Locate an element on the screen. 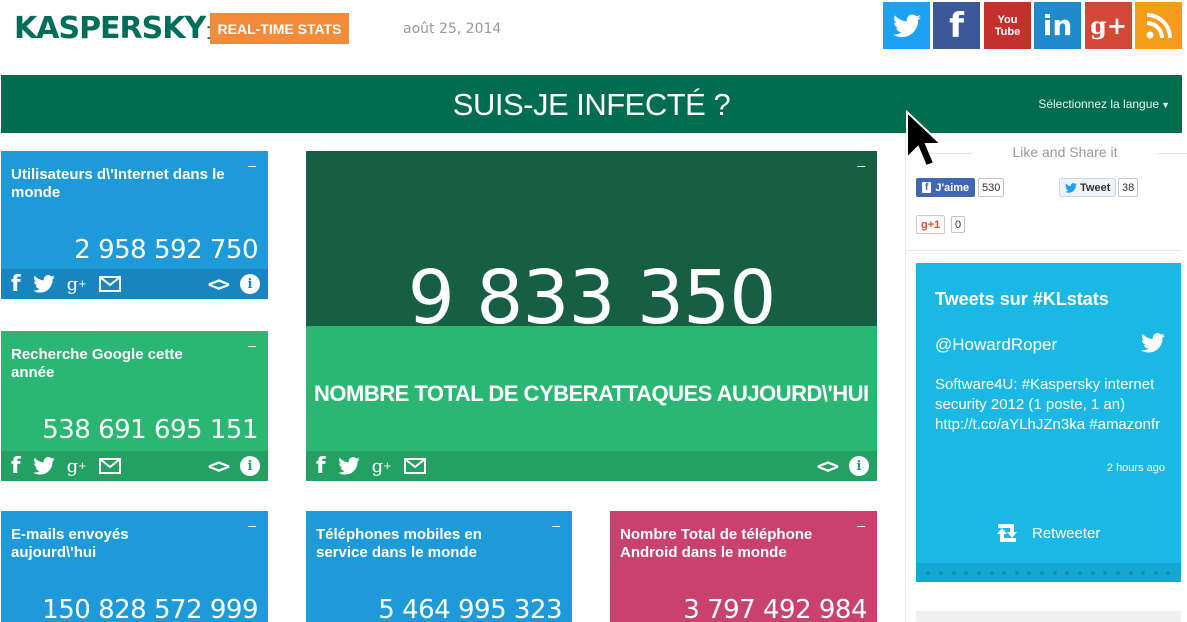 The height and width of the screenshot is (622, 1187). mouse-cursor-icon is located at coordinates (924, 141).